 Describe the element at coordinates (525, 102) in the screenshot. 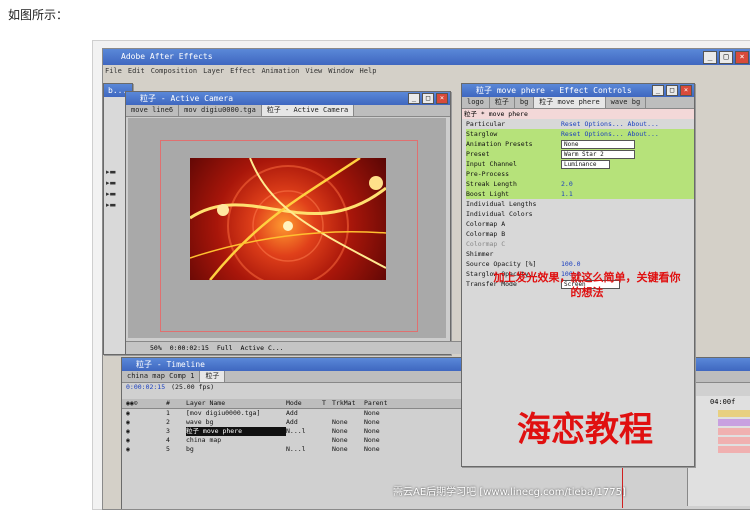

I see `tab-bg: bg` at that location.